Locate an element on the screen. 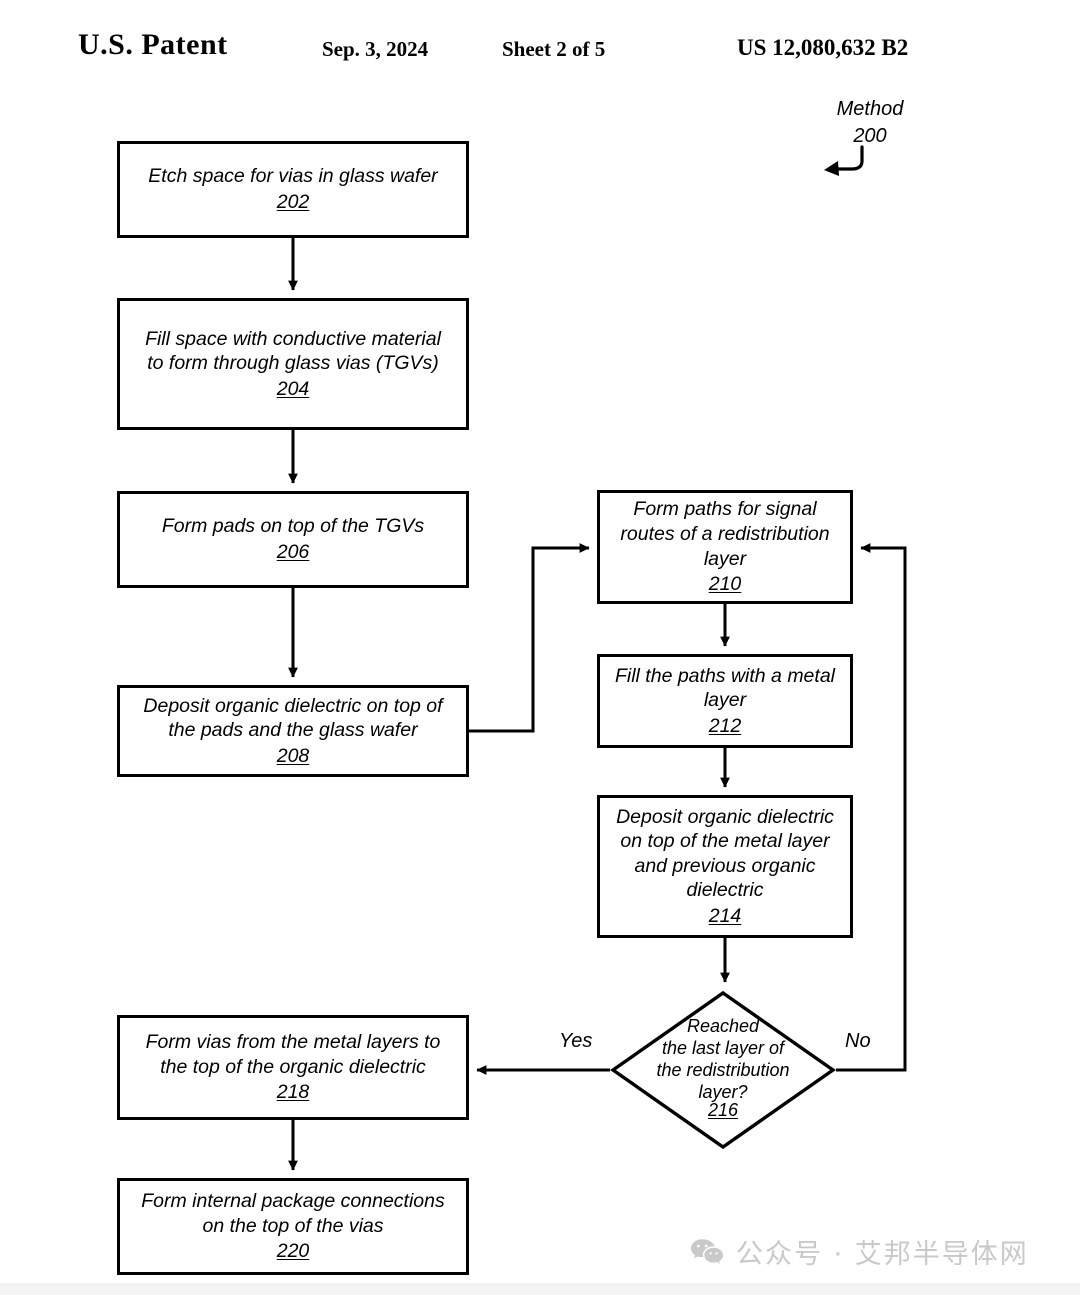  page-bottom-strip is located at coordinates (540, 1289).